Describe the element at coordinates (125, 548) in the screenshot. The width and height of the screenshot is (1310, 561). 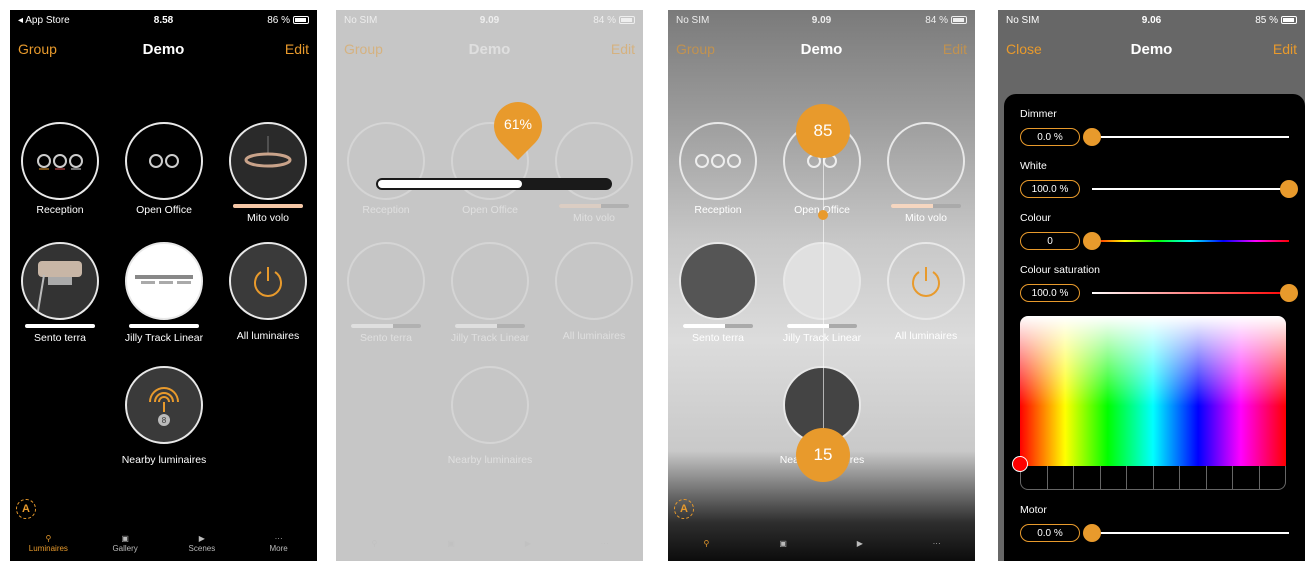
I see `tab-label: Gallery` at that location.